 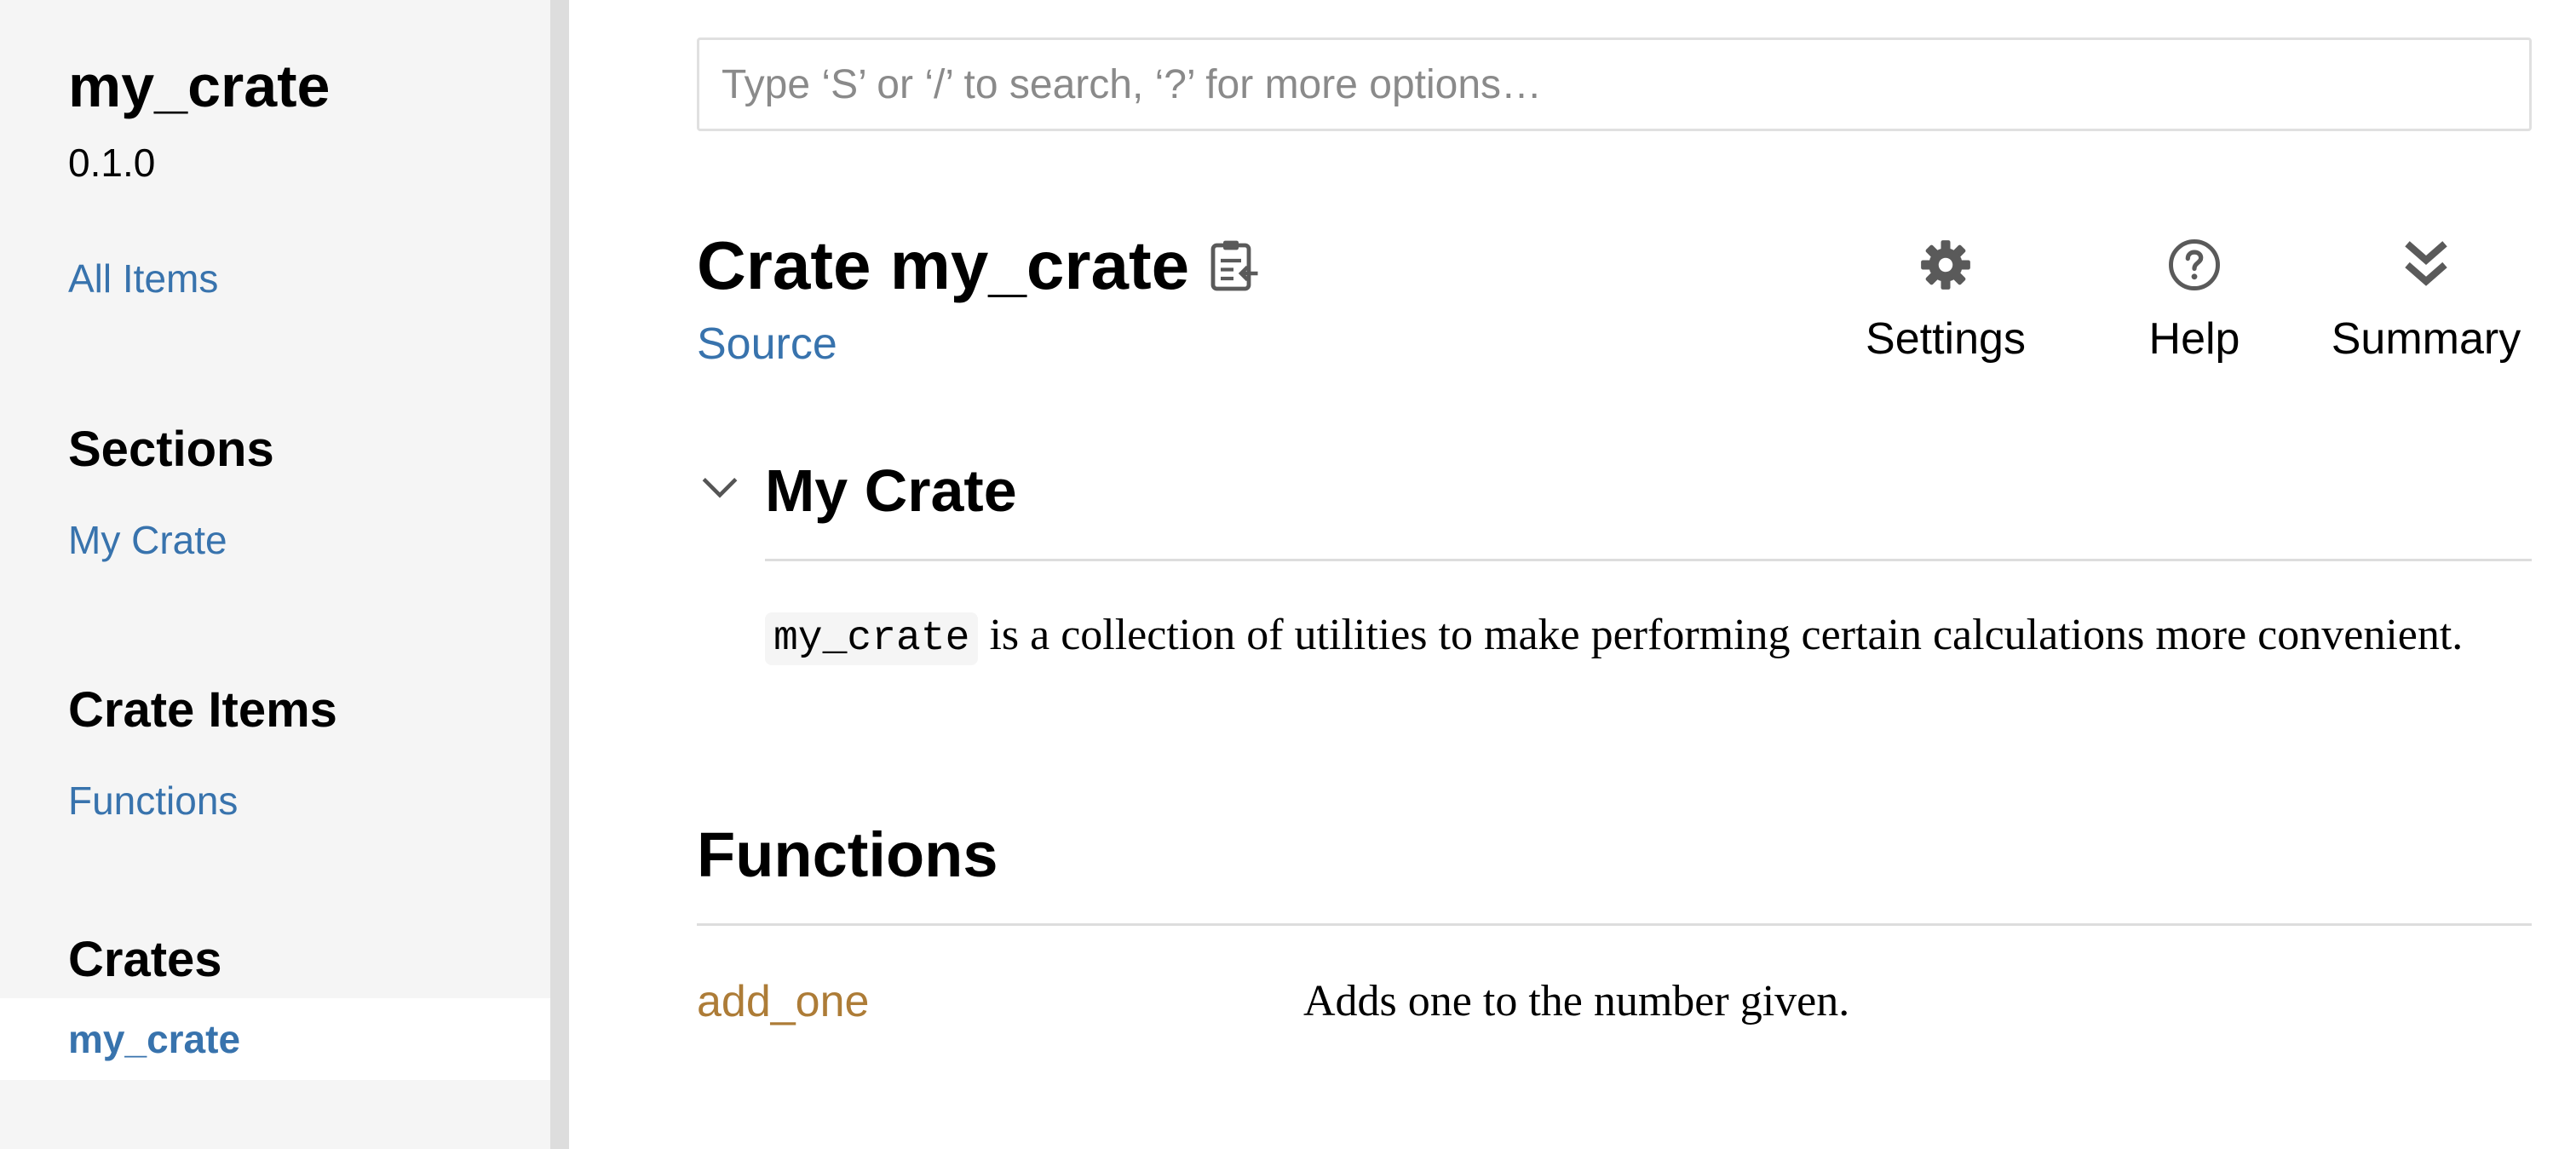 I want to click on inline-code: my_crate, so click(x=872, y=638).